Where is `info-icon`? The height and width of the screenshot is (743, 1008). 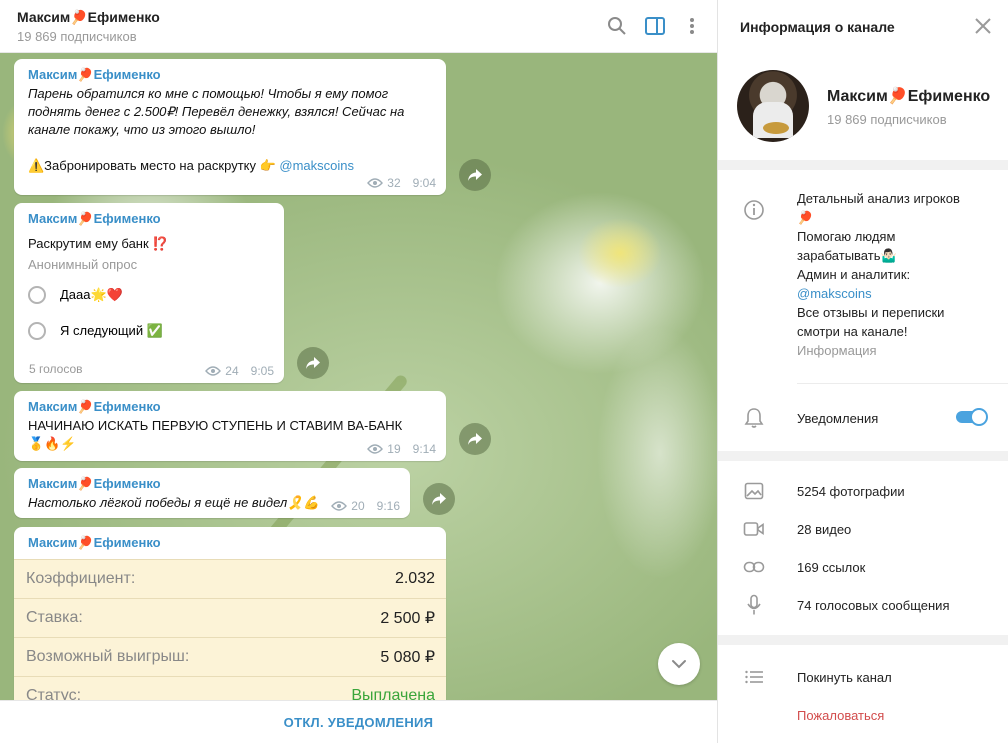 info-icon is located at coordinates (754, 210).